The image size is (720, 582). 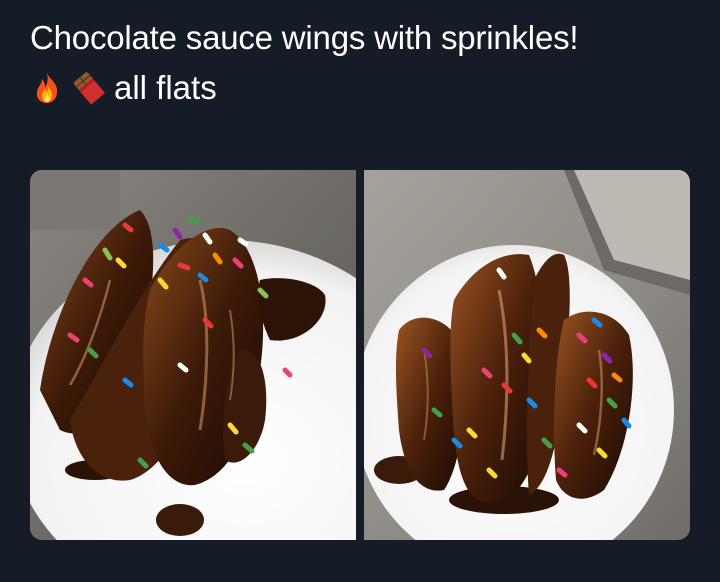 I want to click on caption-line-2: all flats, so click(x=365, y=88).